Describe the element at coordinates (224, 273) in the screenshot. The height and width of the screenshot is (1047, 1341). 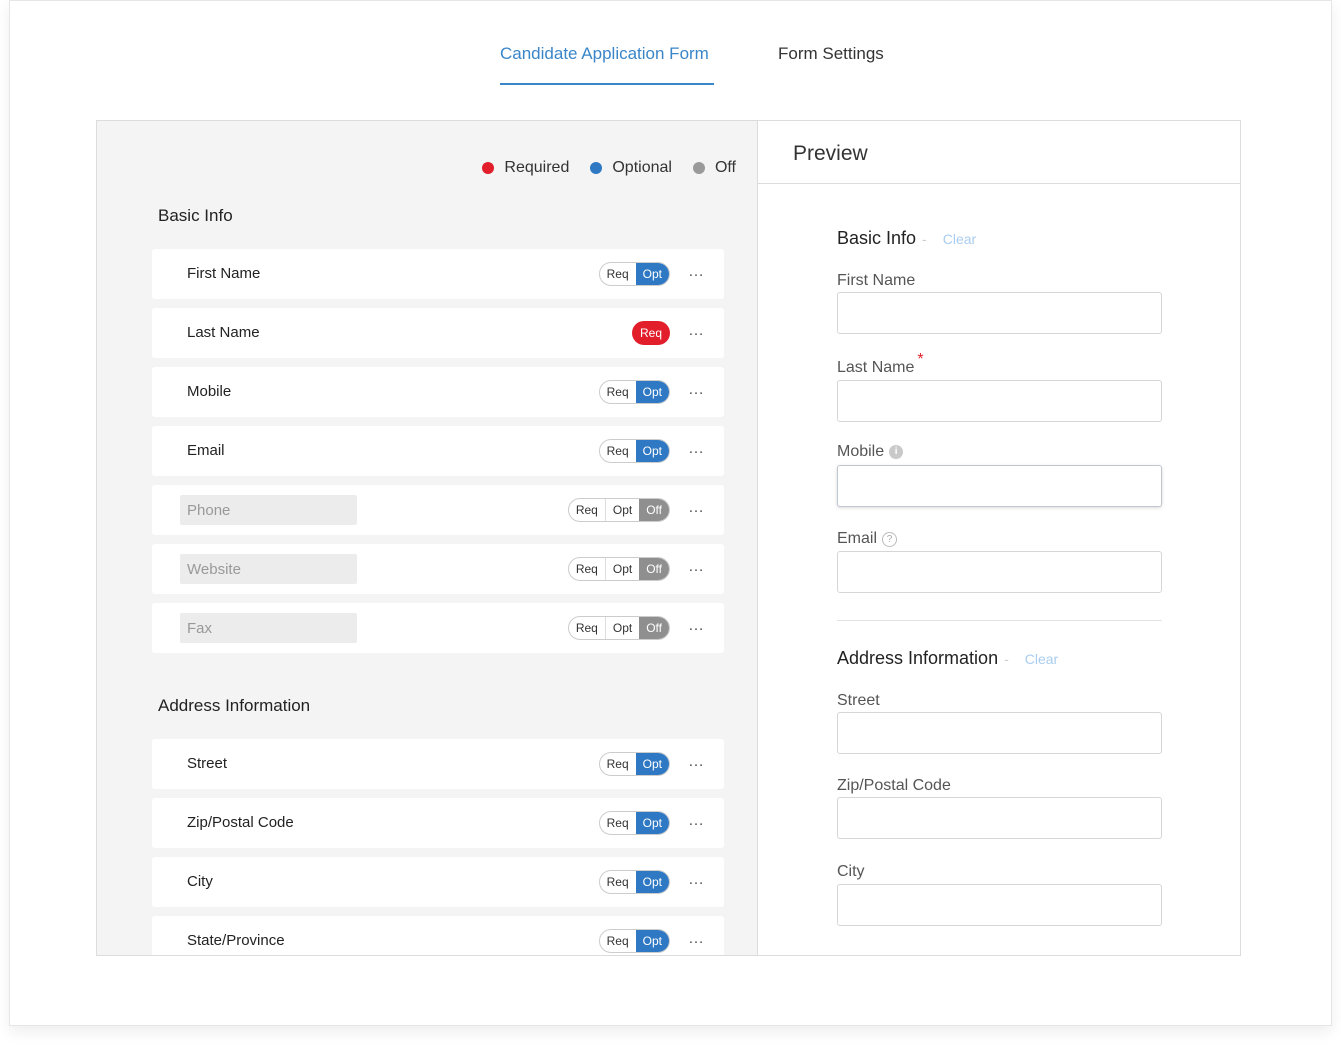
I see `field-label: First Name` at that location.